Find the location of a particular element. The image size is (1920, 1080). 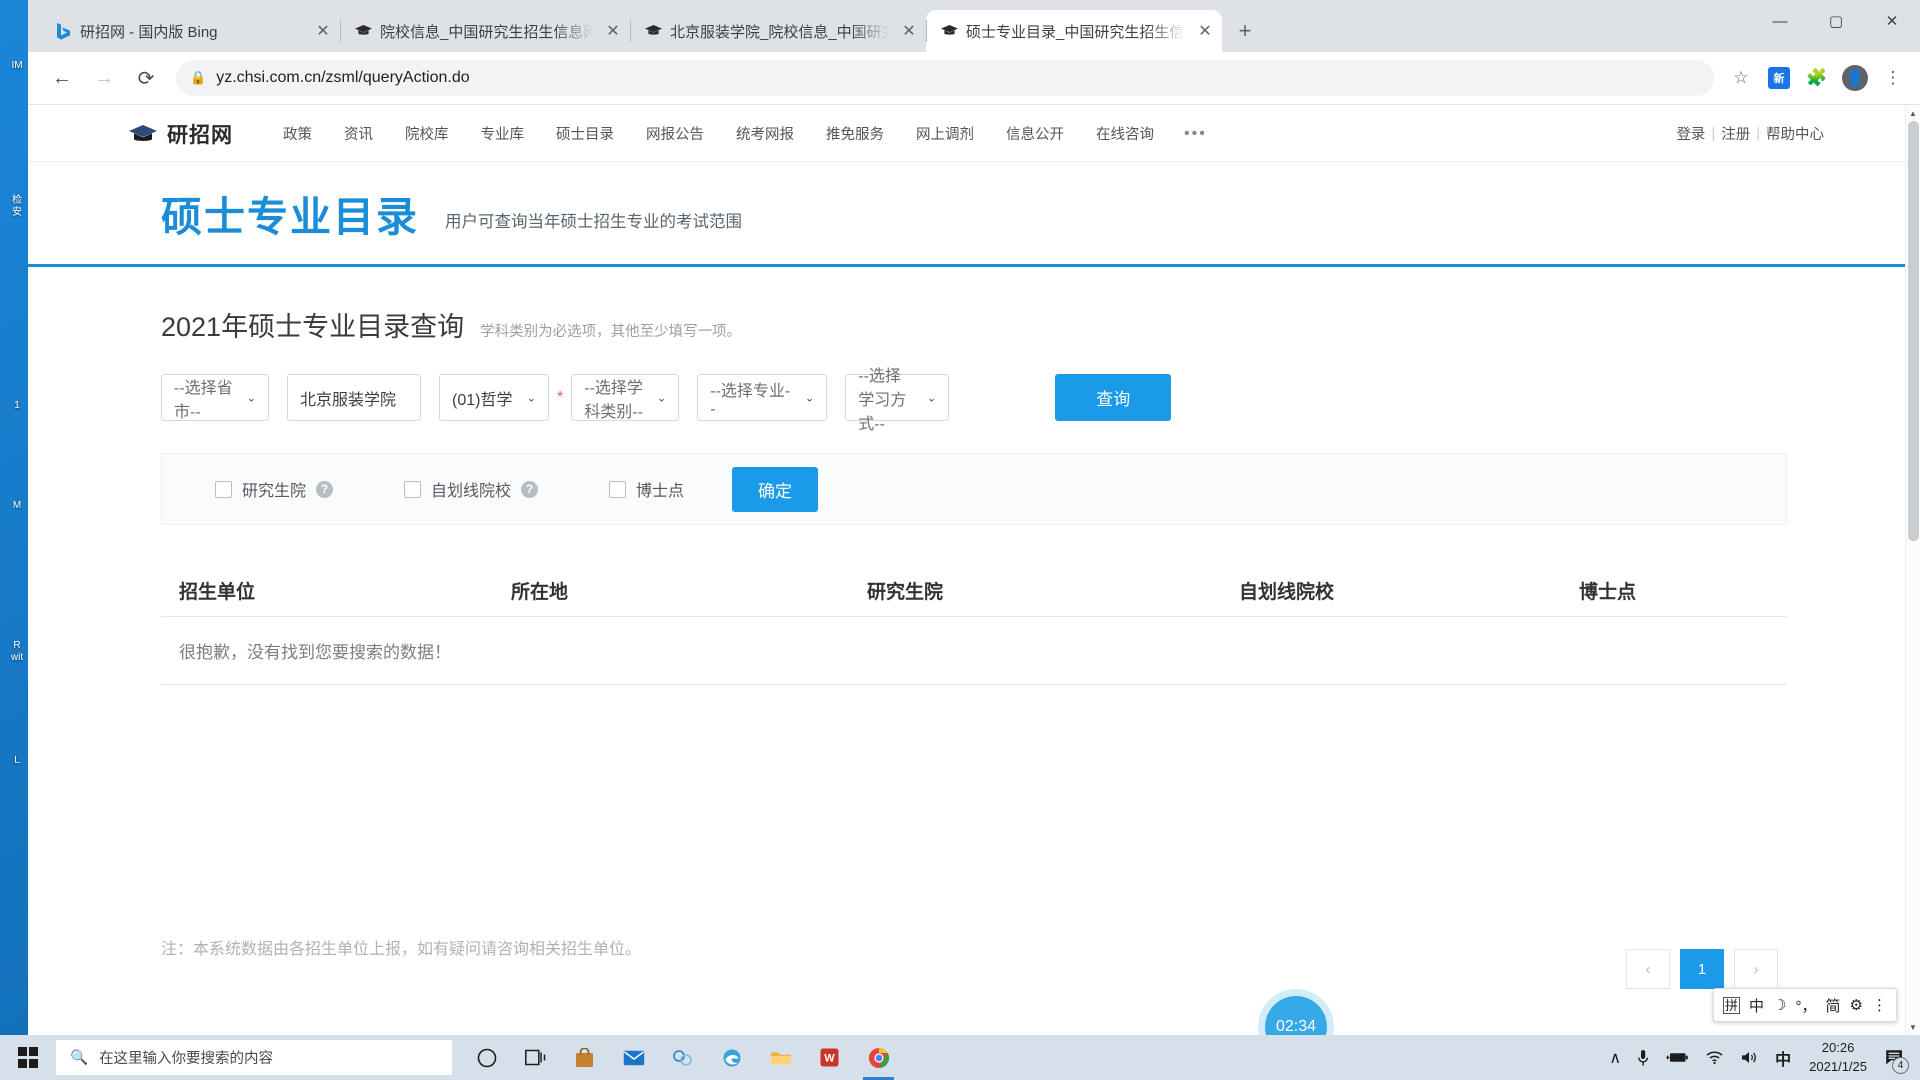

minimize-button: — is located at coordinates (1780, 21).